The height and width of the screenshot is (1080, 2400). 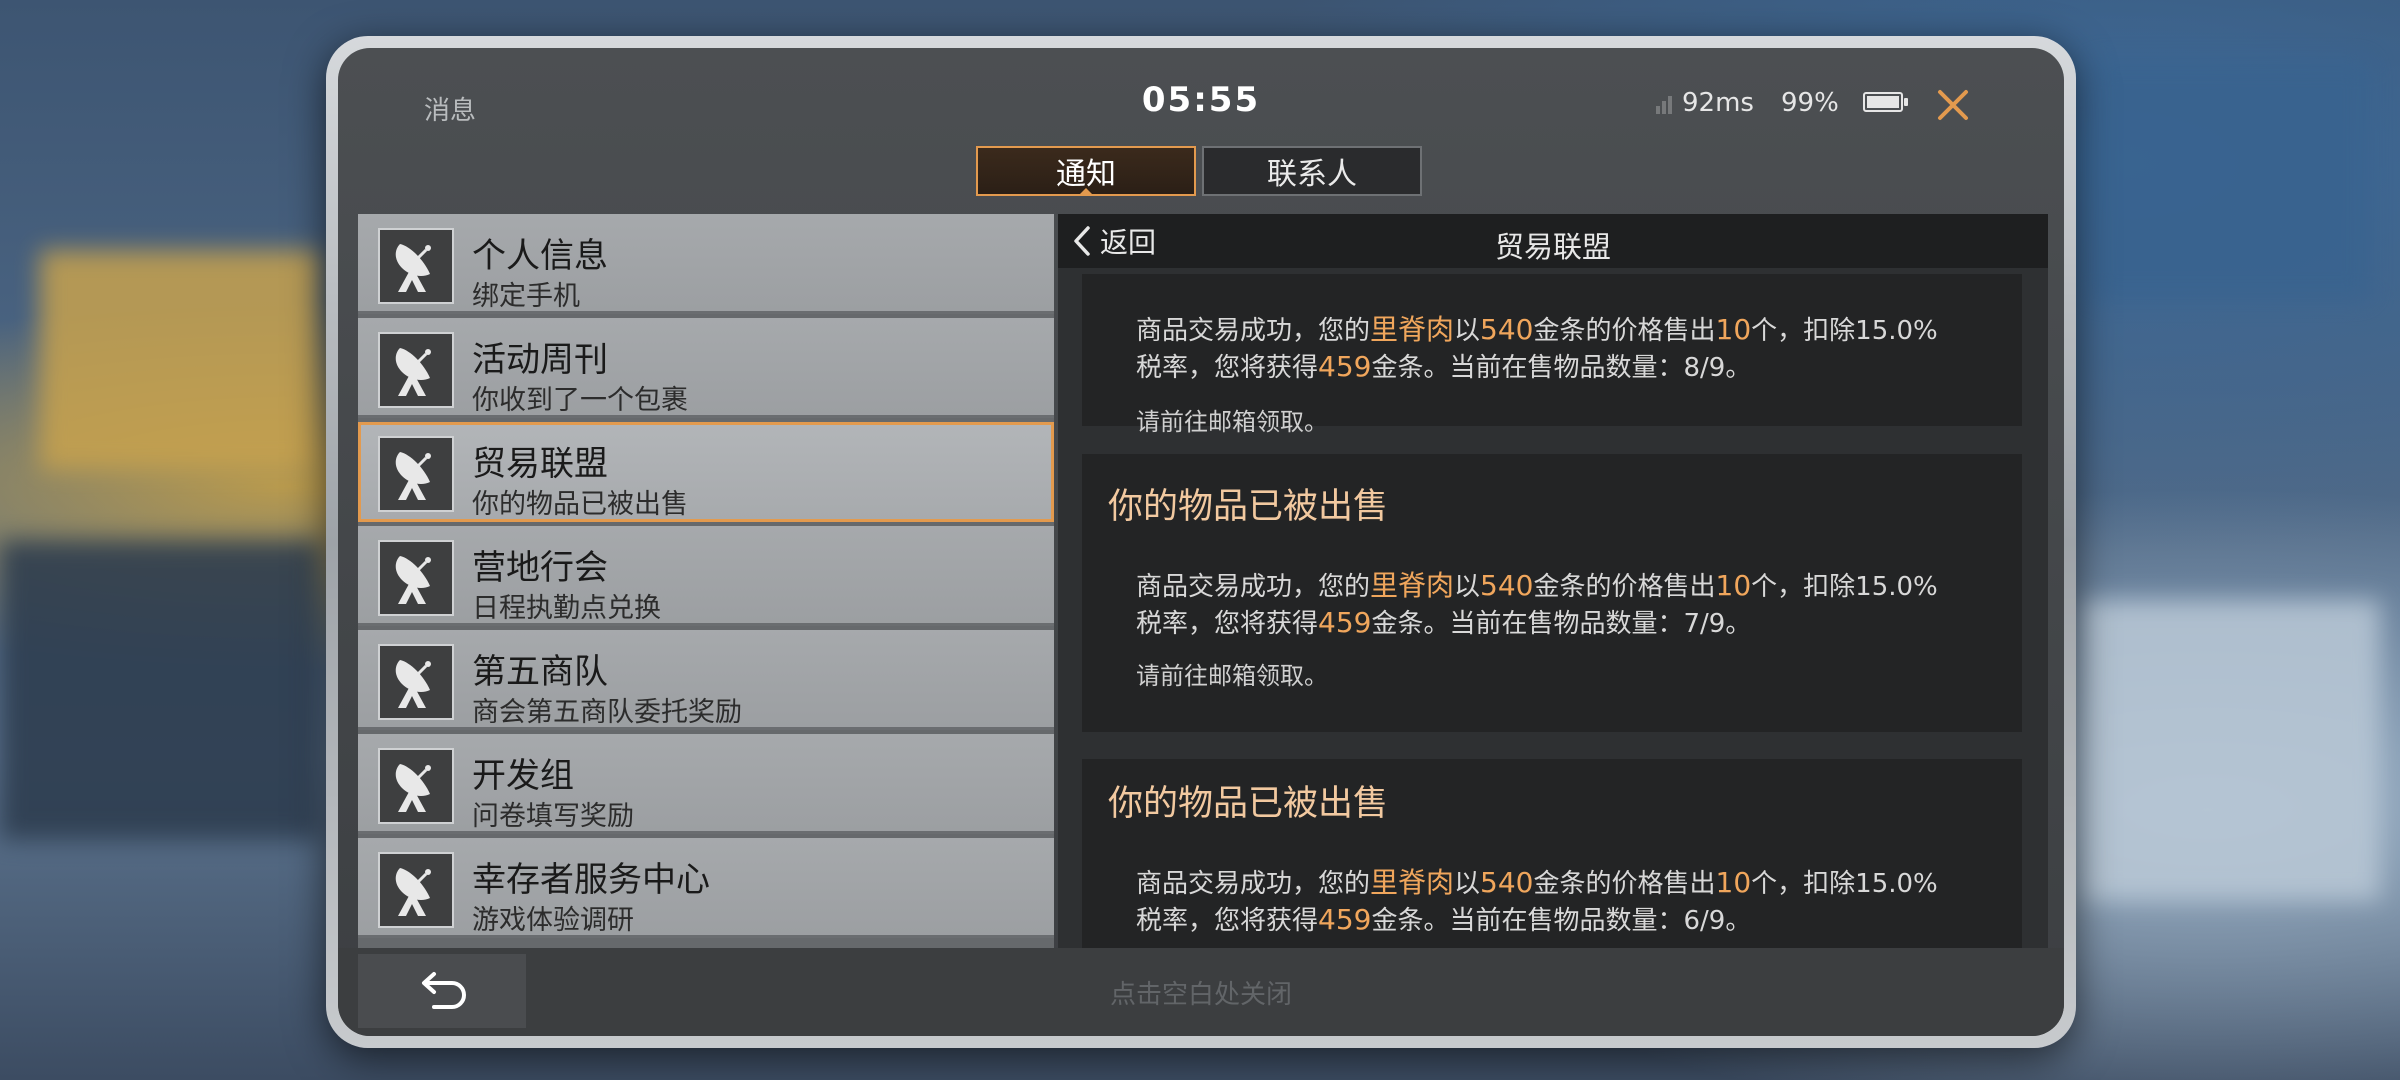 I want to click on battery-percent: 99%, so click(x=1810, y=103).